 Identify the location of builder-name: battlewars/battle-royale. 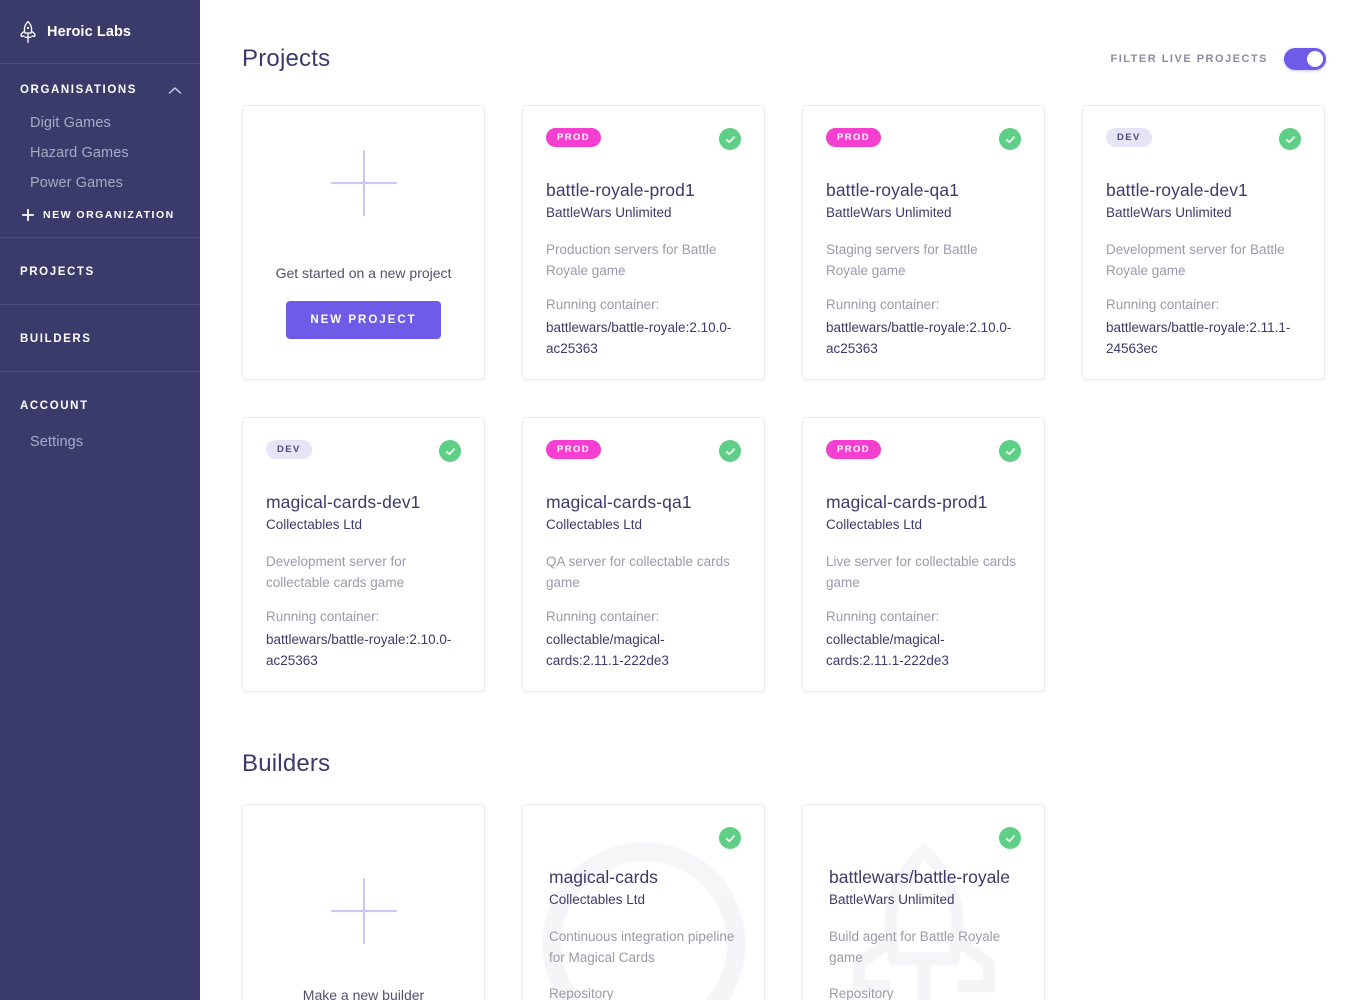
(919, 877).